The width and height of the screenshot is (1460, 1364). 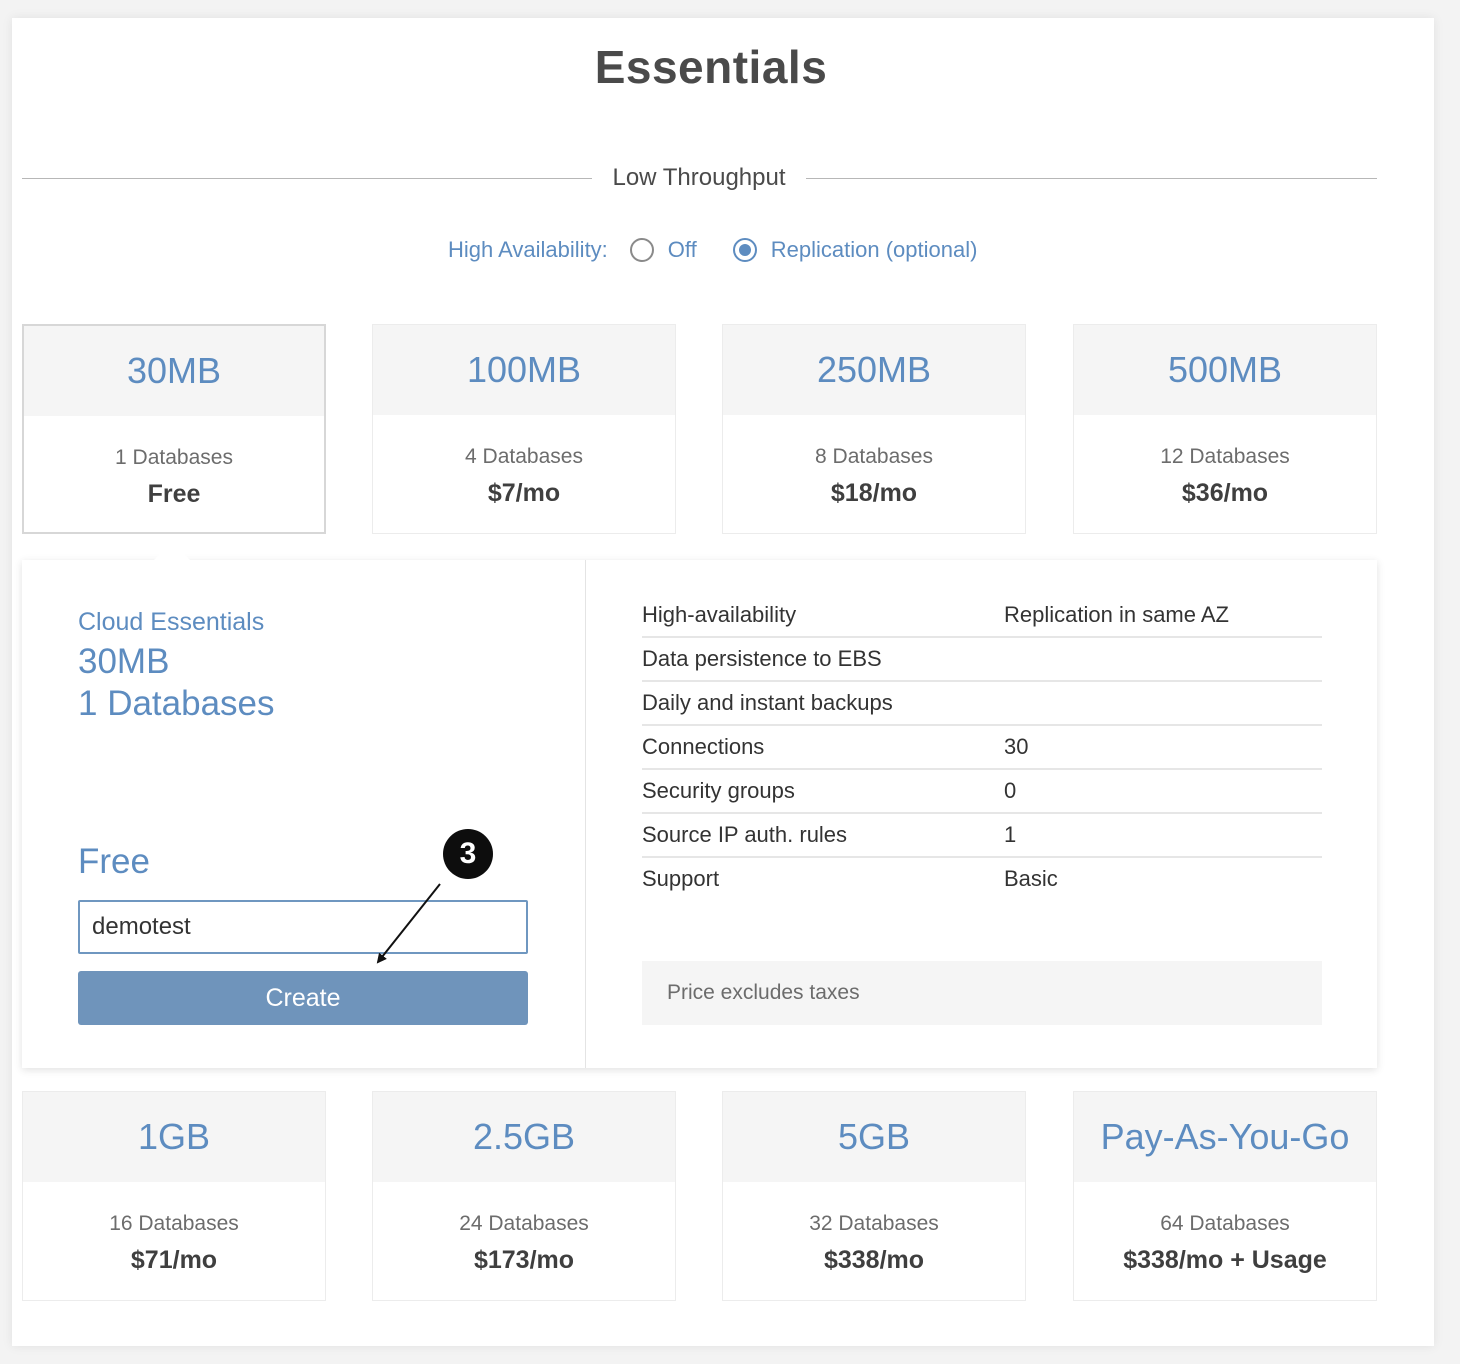 What do you see at coordinates (681, 878) in the screenshot?
I see `feature-name: Support` at bounding box center [681, 878].